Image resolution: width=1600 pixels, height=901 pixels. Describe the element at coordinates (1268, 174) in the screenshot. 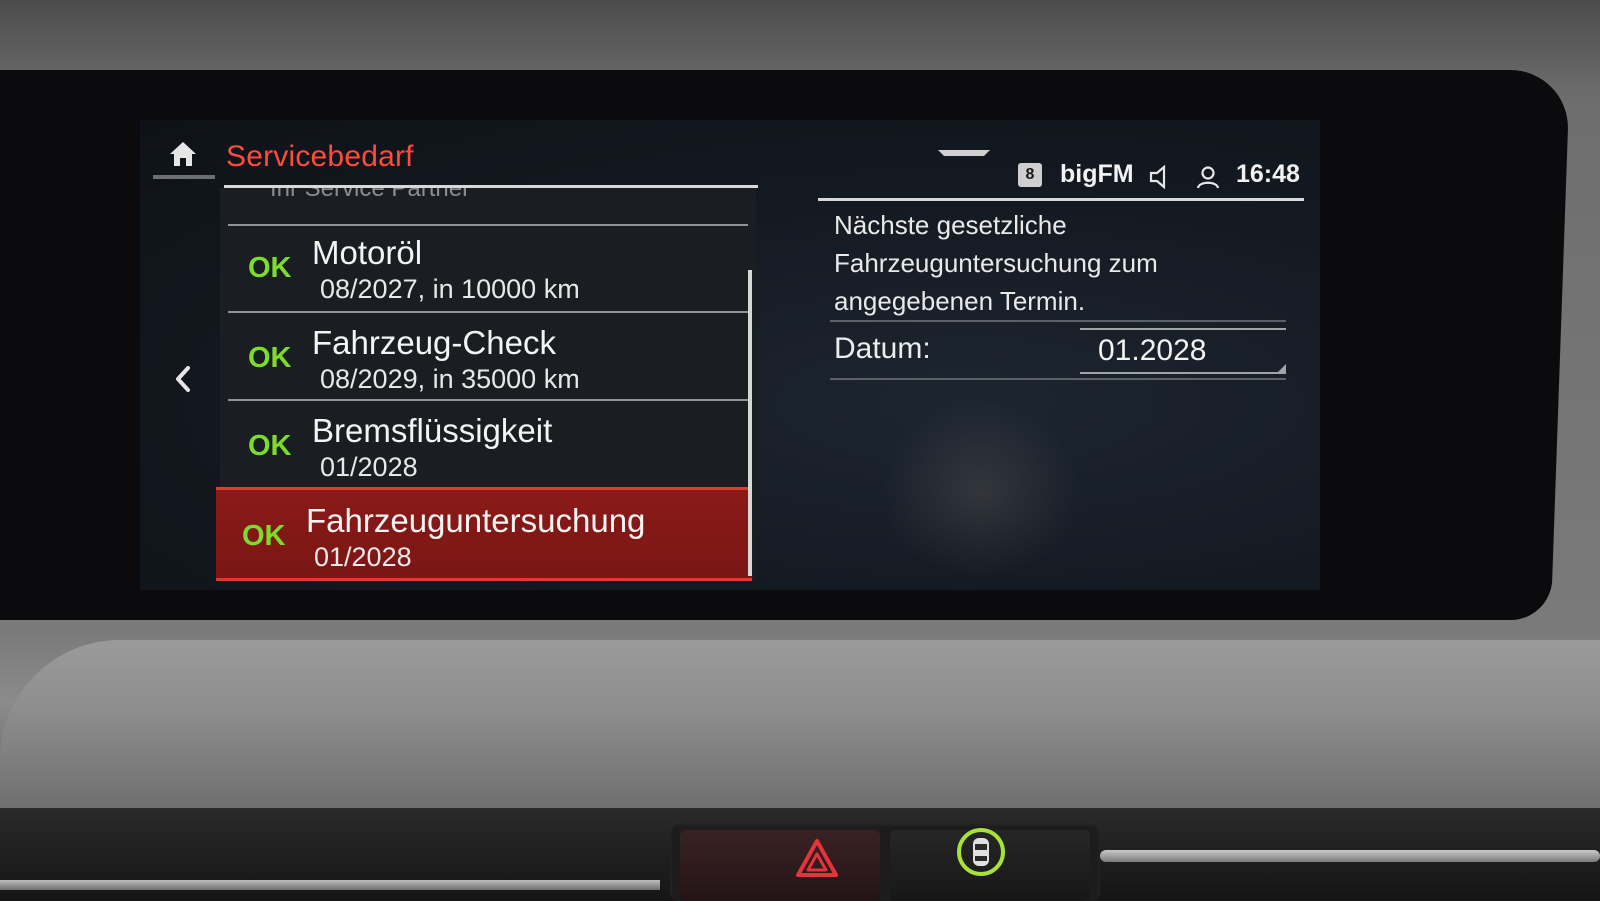

I see `clock: 16:48` at that location.